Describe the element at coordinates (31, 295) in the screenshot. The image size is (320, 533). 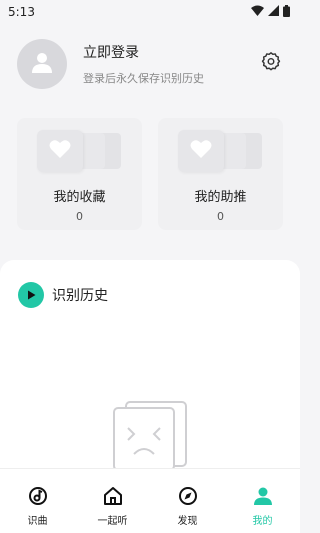
I see `play-icon` at that location.